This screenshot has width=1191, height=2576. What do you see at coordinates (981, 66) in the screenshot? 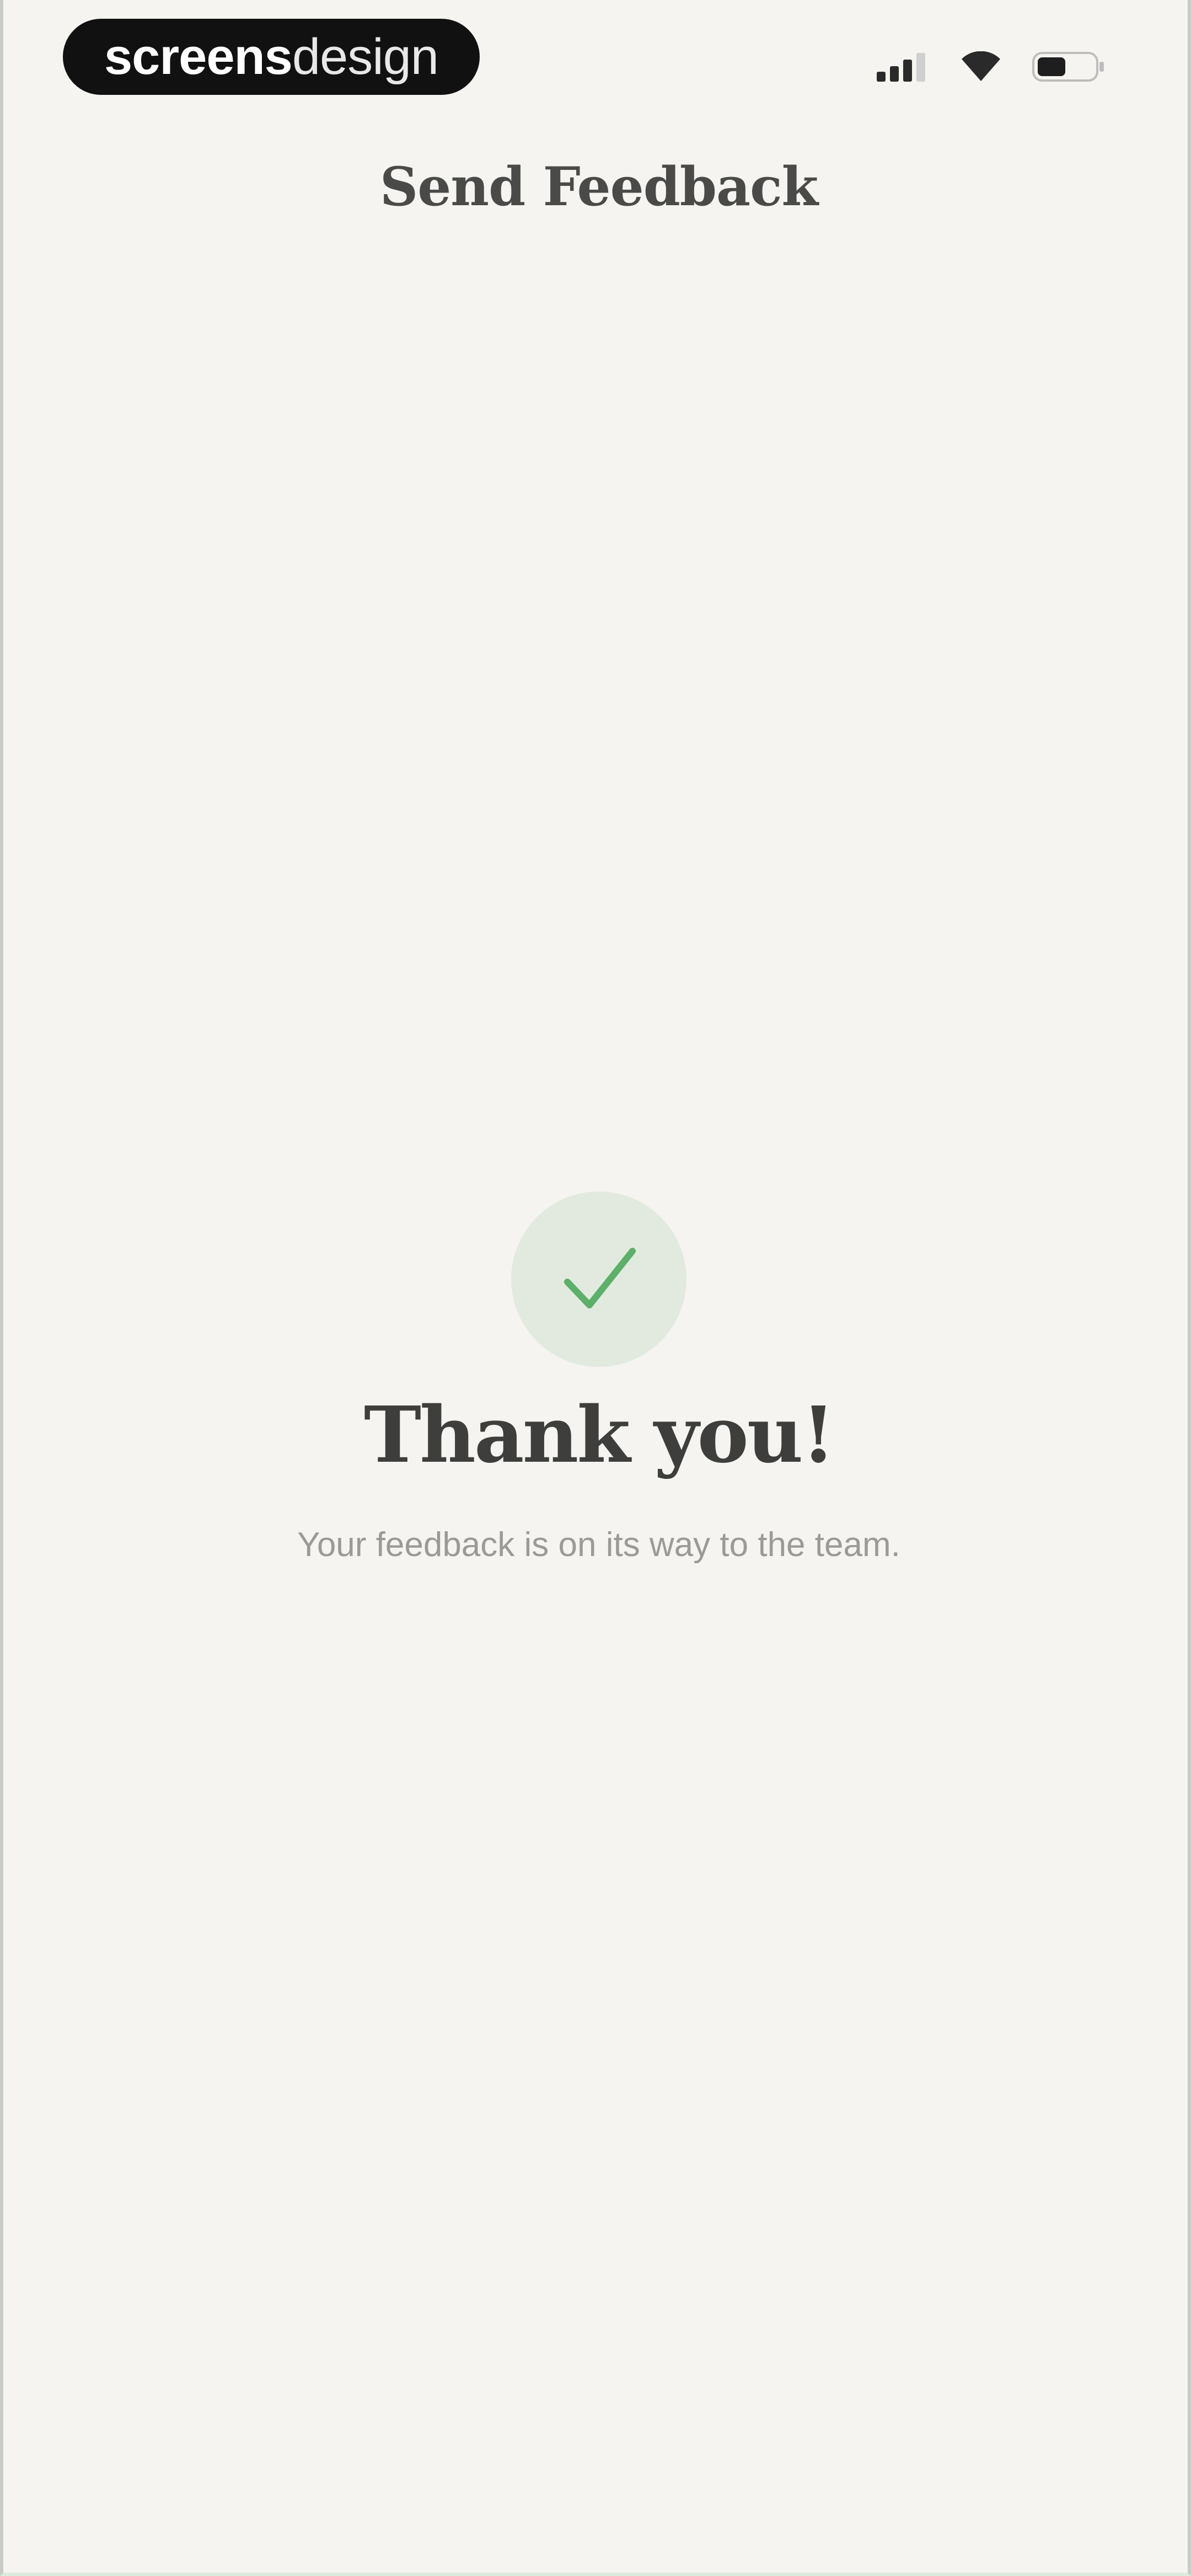
I see `wifi-icon` at bounding box center [981, 66].